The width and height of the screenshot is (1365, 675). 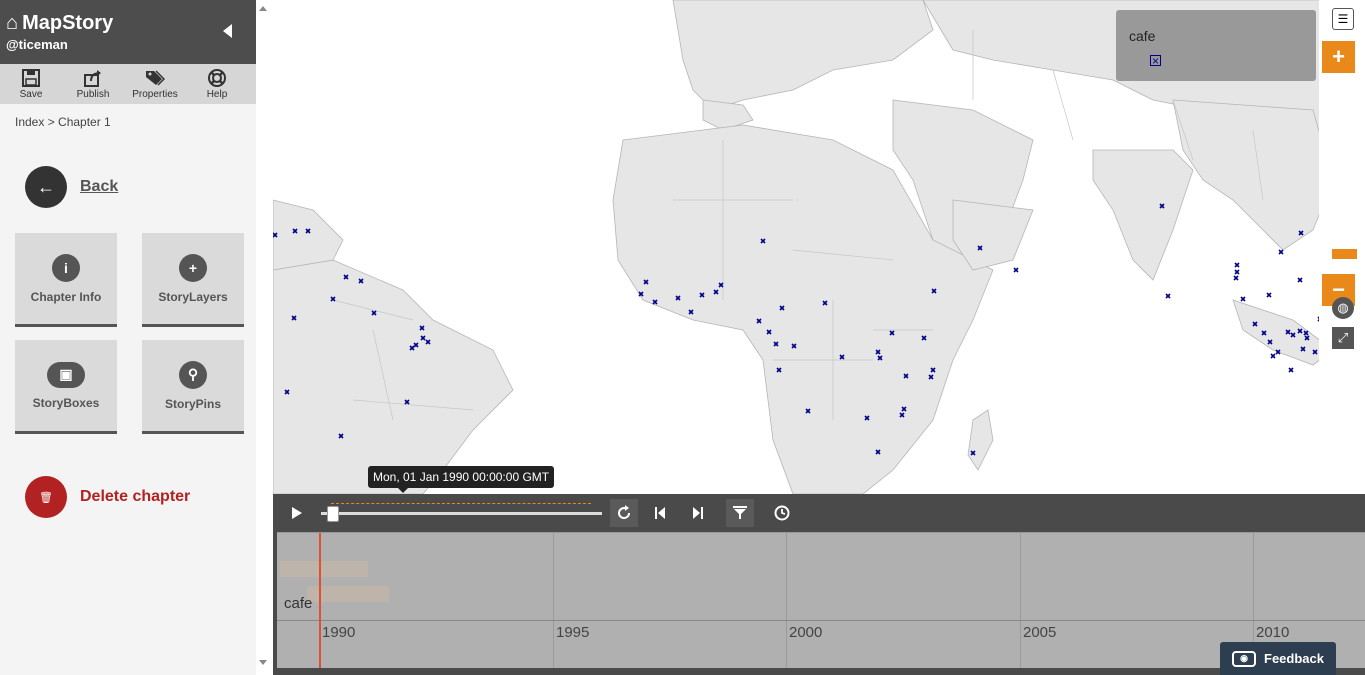 I want to click on camera-icon: ◉, so click(x=1244, y=658).